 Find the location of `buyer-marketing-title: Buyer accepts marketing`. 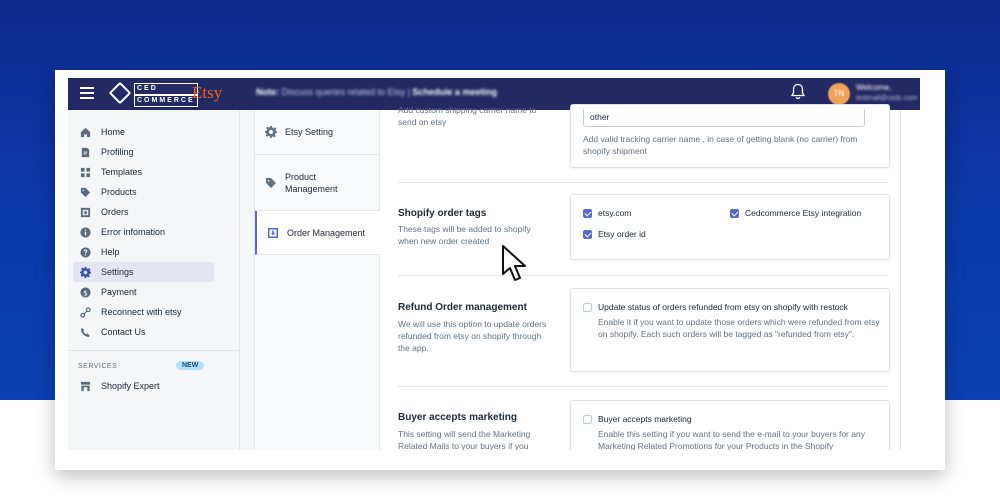

buyer-marketing-title: Buyer accepts marketing is located at coordinates (457, 417).